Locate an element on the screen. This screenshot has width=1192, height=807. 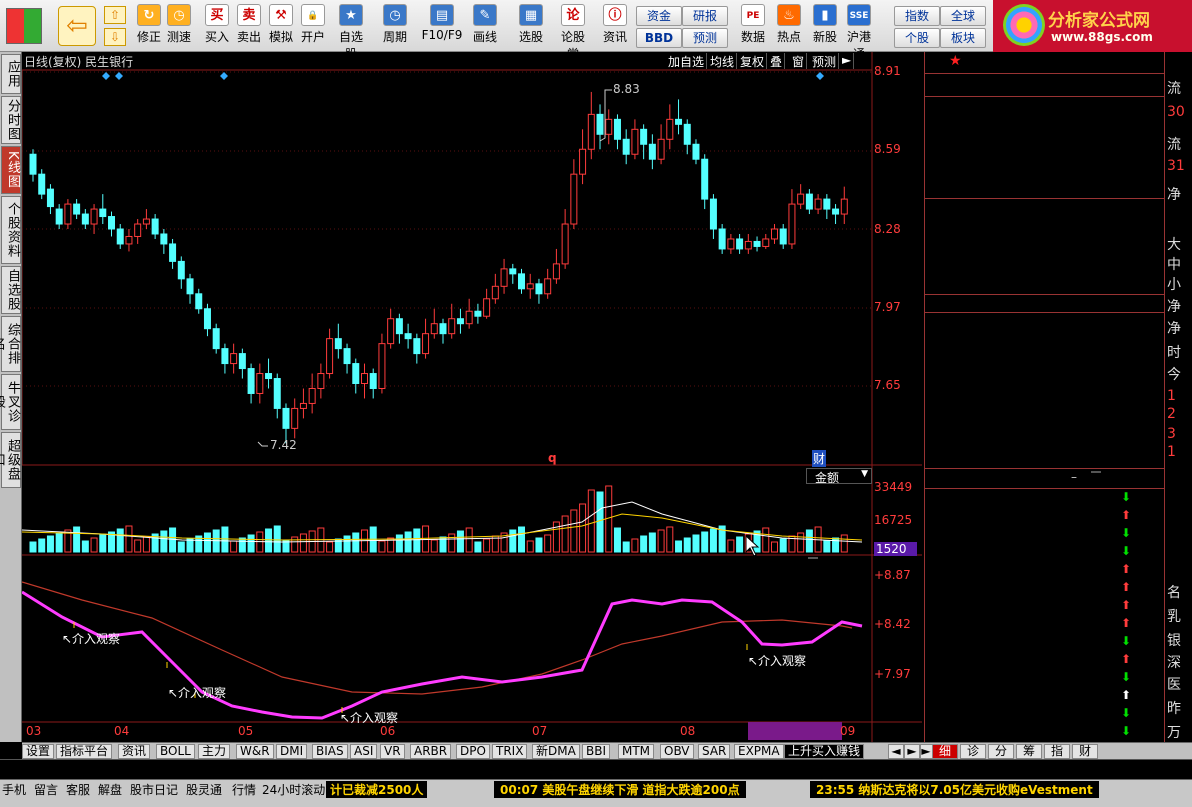
collapse-icon: – is located at coordinates (1074, 477).